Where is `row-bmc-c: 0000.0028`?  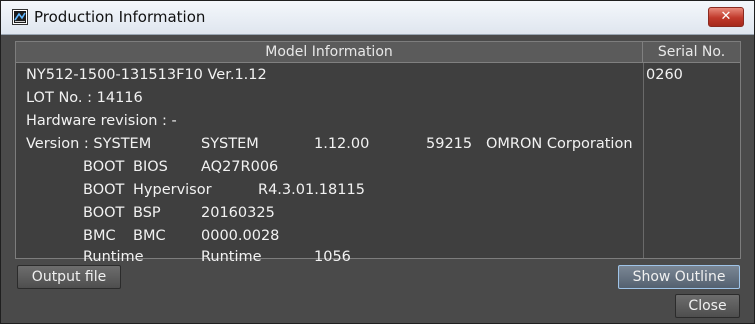 row-bmc-c: 0000.0028 is located at coordinates (240, 236).